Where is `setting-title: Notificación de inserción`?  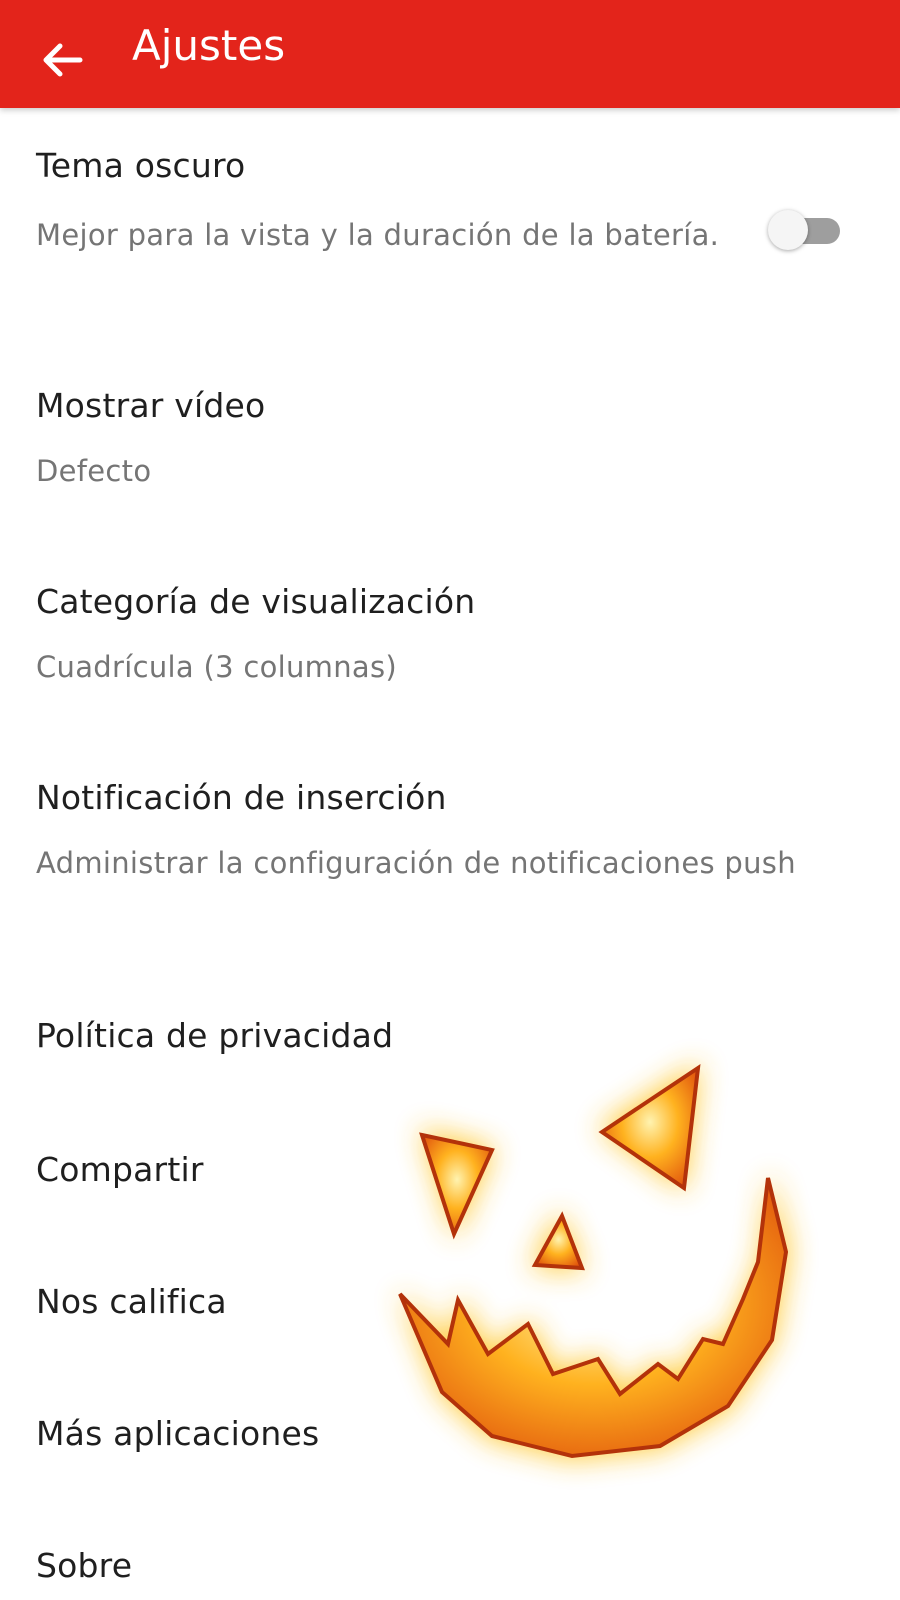 setting-title: Notificación de inserción is located at coordinates (241, 797).